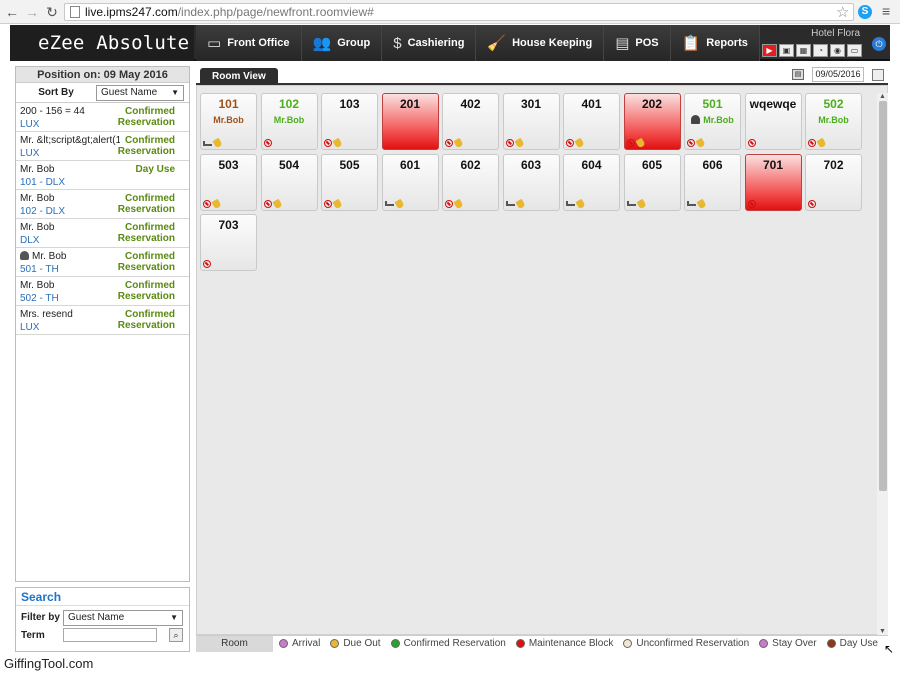 This screenshot has width=900, height=674. What do you see at coordinates (652, 121) in the screenshot?
I see `room-tile: 202` at bounding box center [652, 121].